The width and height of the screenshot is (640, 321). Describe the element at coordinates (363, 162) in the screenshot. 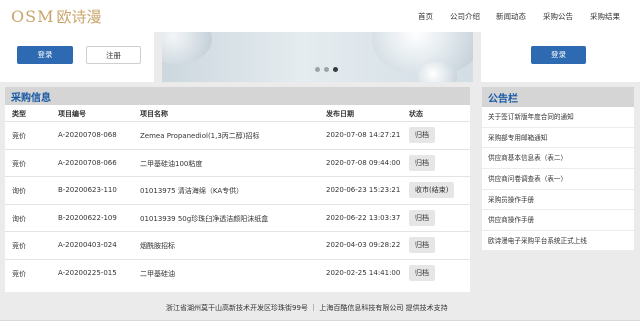

I see `cell-publish-date: 2020-07-08 09:44:00` at that location.